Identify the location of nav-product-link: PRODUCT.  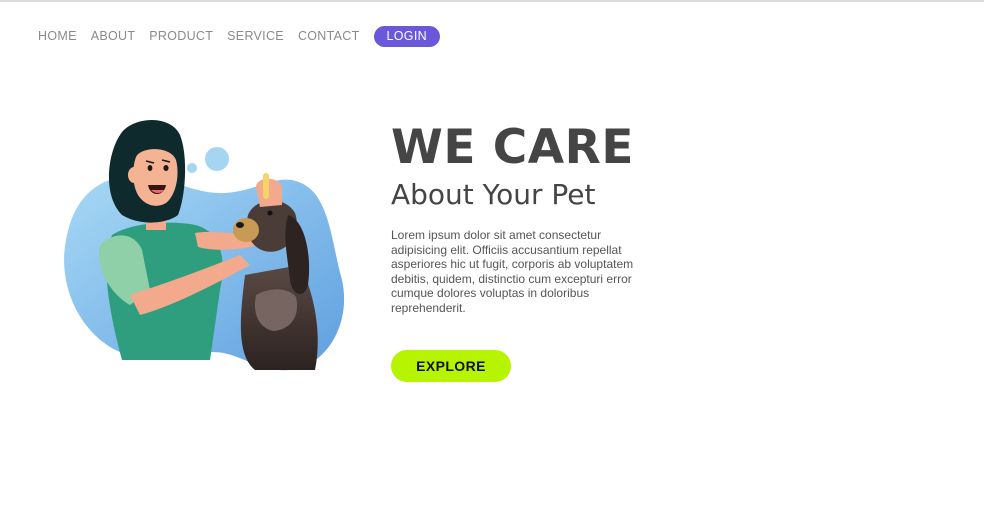
(181, 36).